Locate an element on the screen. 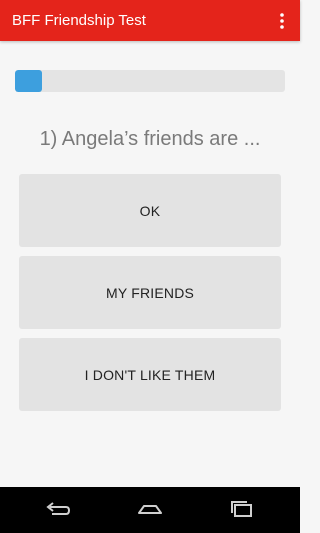 The height and width of the screenshot is (533, 320). answer-label: OK is located at coordinates (150, 210).